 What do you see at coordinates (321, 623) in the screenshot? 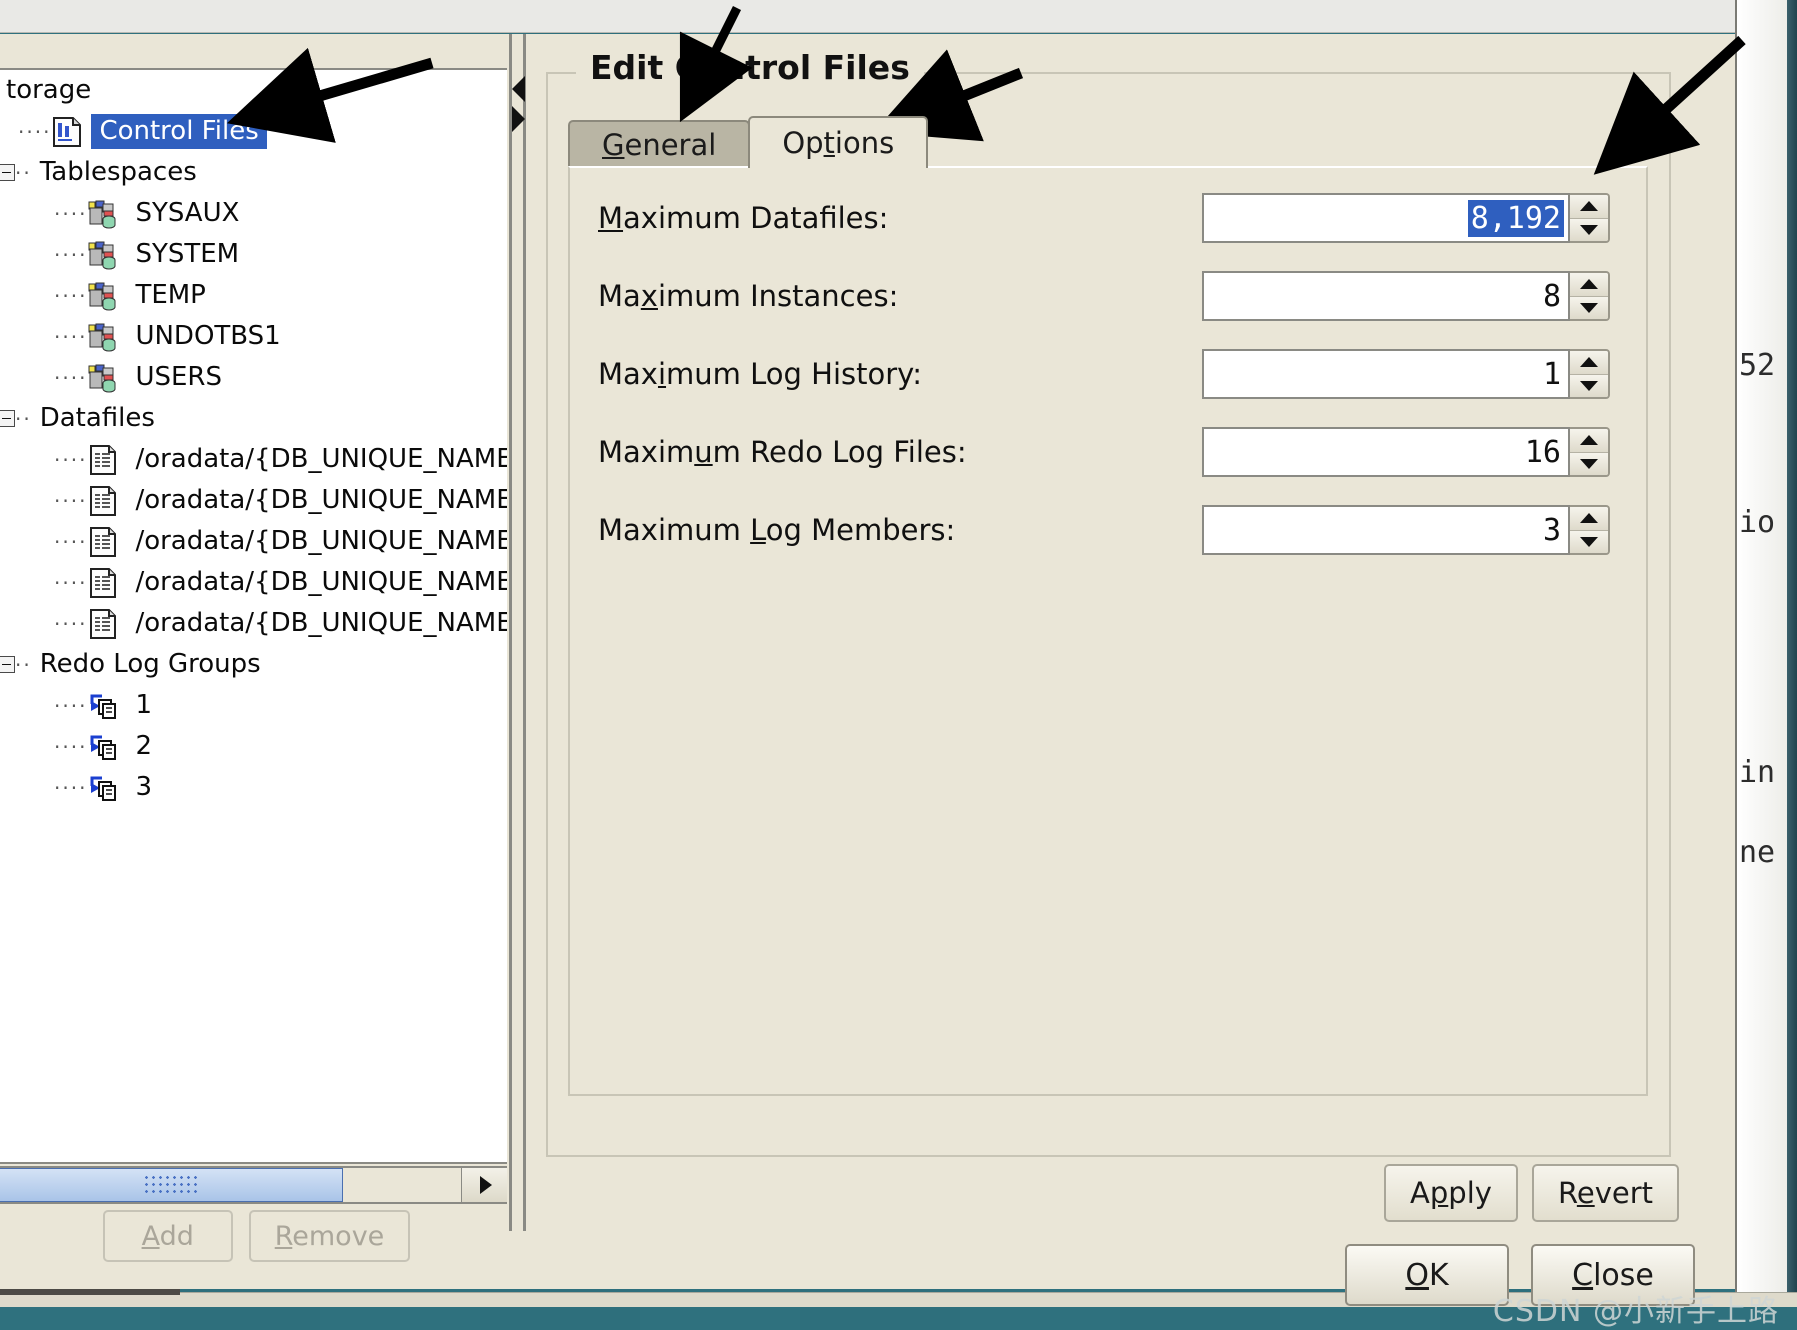
I see `tree-item-label: /oradata/{DB_UNIQUE_NAME}/u` at bounding box center [321, 623].